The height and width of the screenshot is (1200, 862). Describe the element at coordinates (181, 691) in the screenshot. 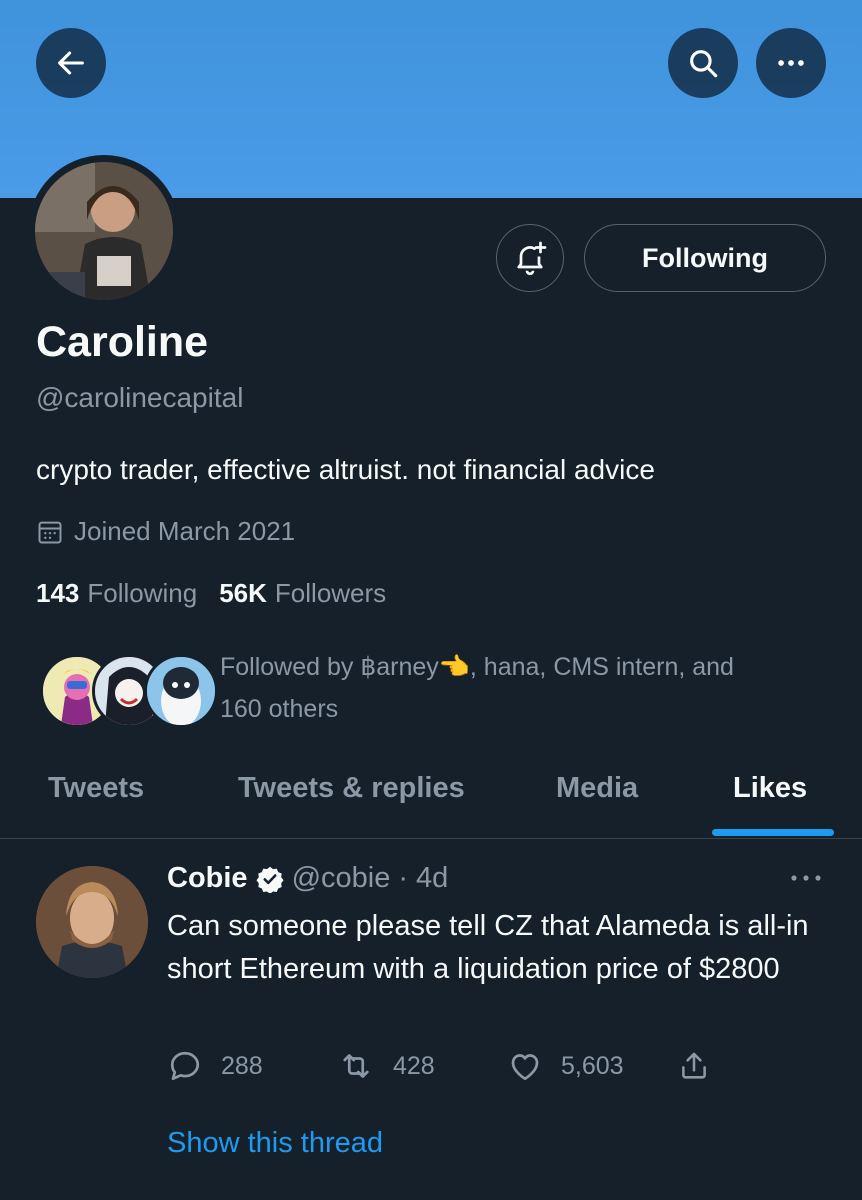

I see `avatar` at that location.